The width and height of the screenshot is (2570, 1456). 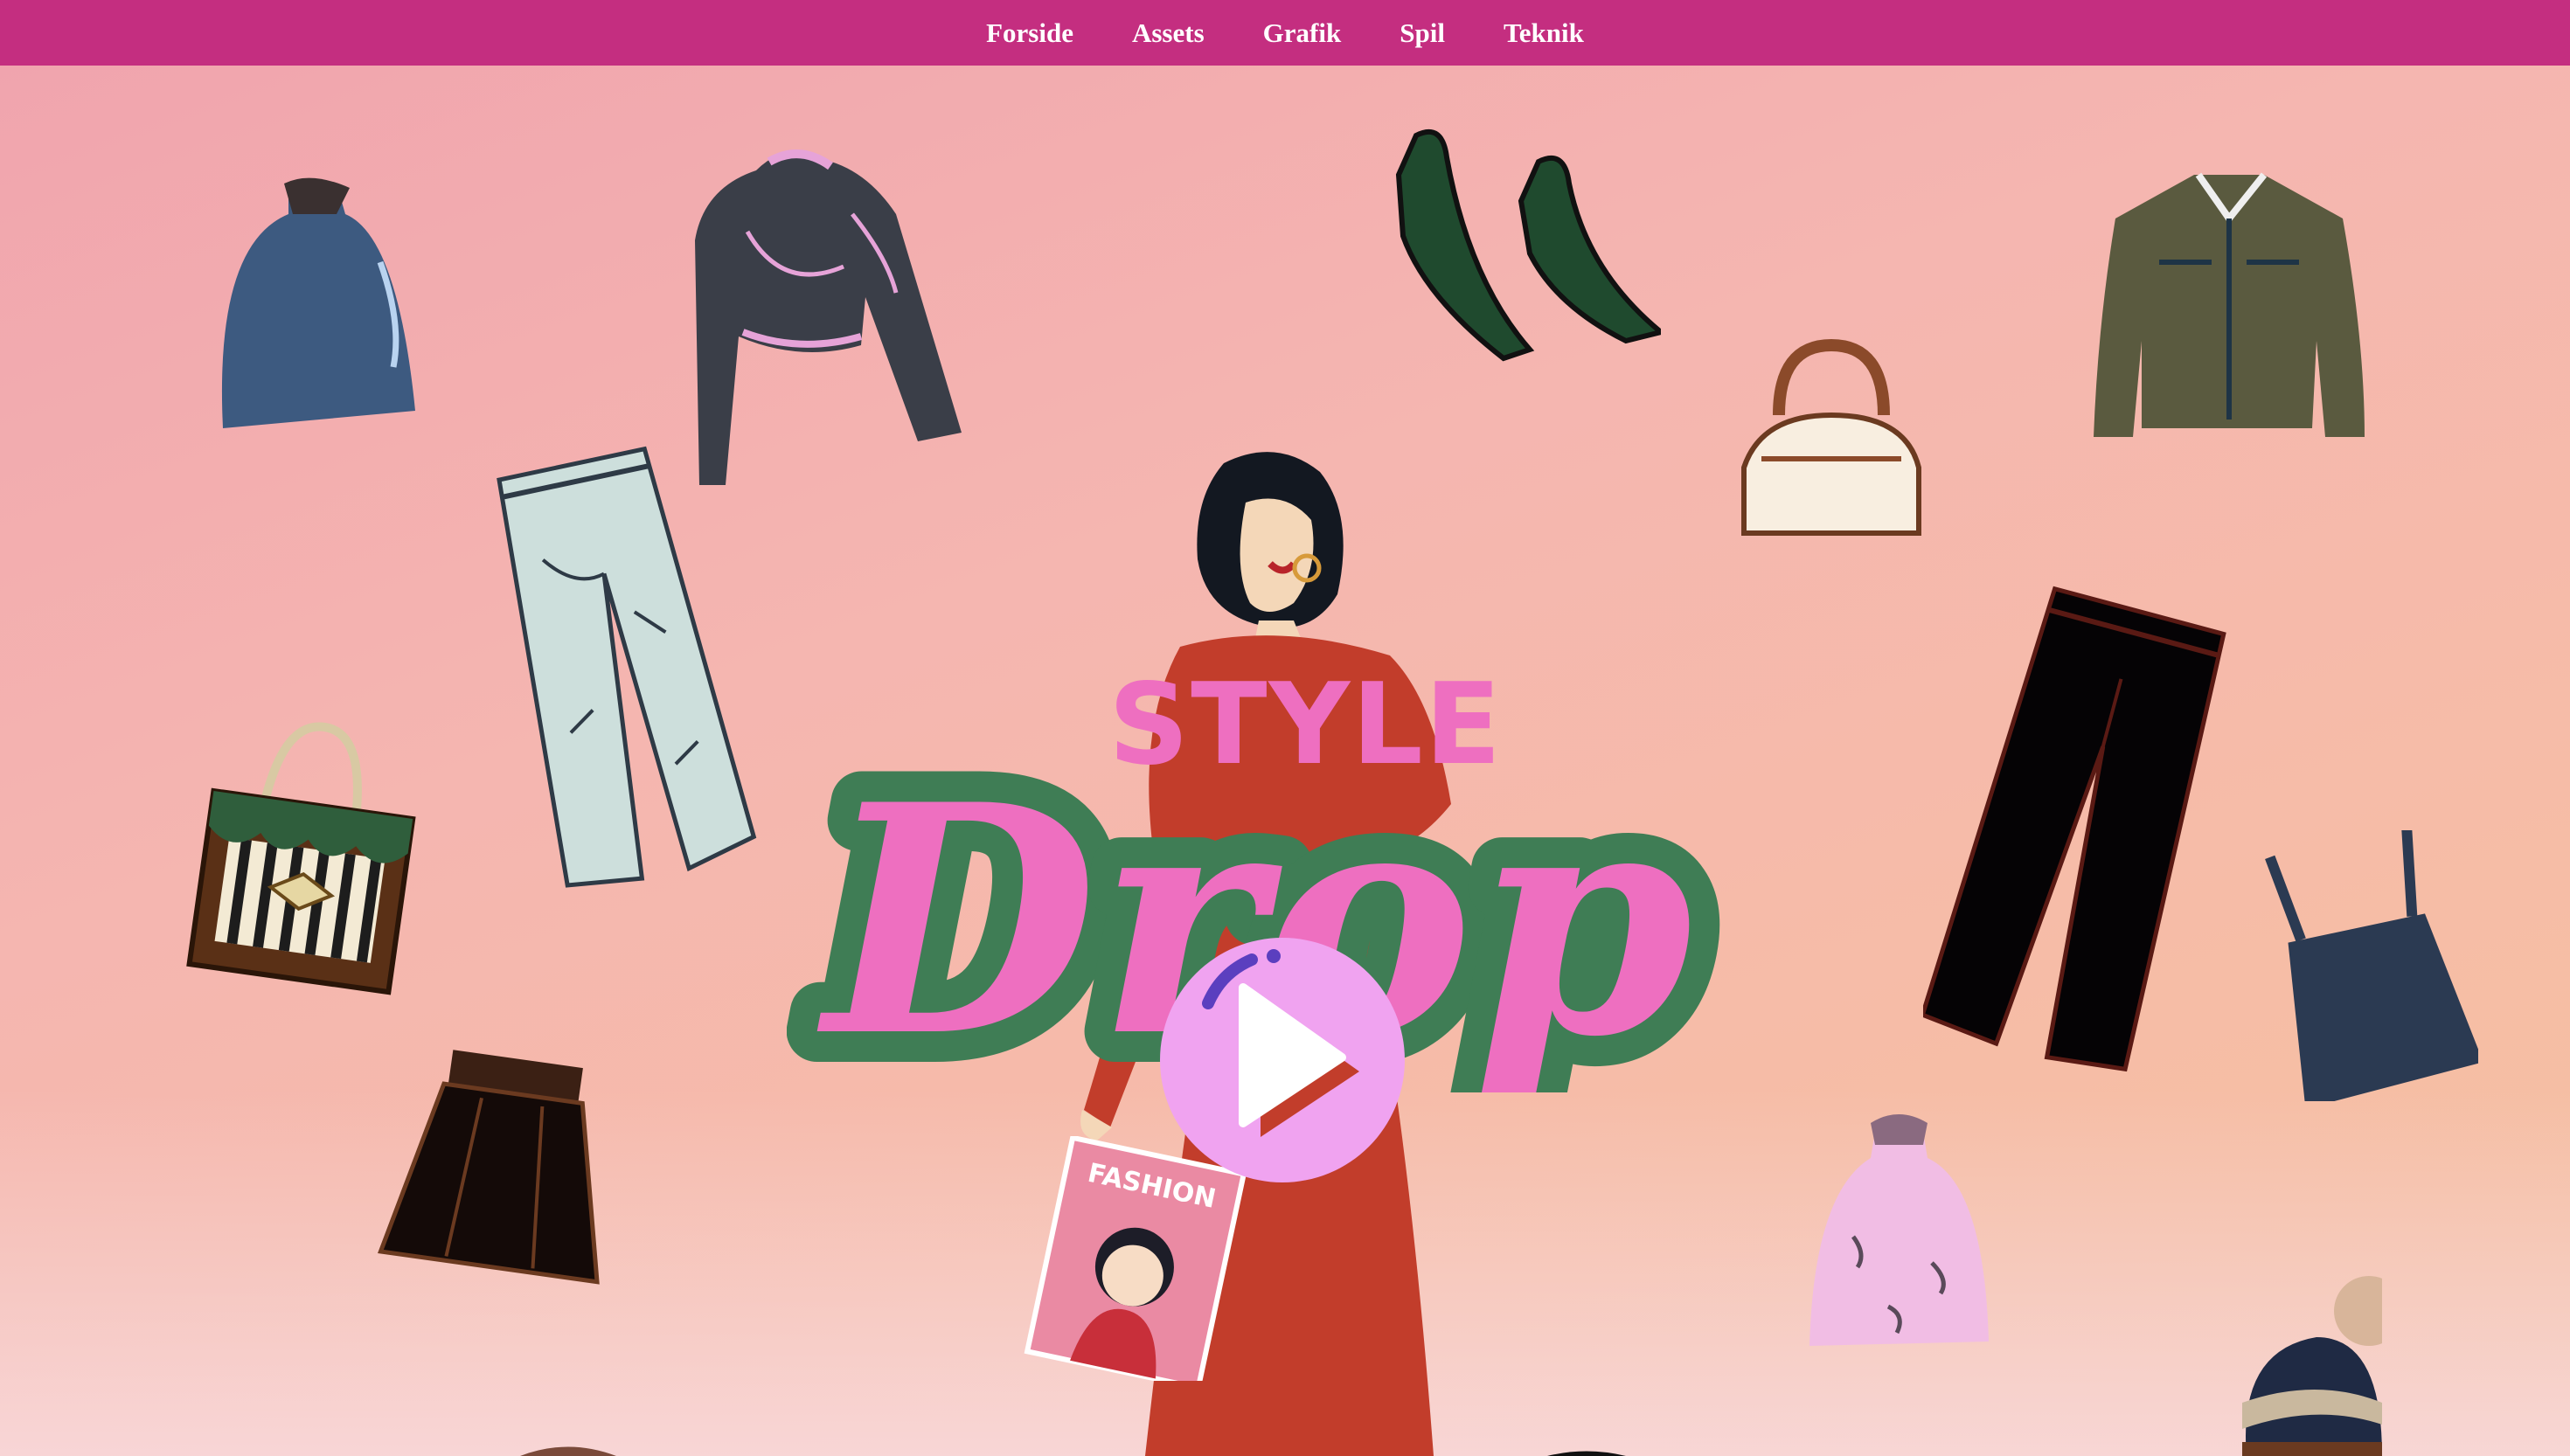 I want to click on bottom-item-illustration, so click(x=568, y=1447).